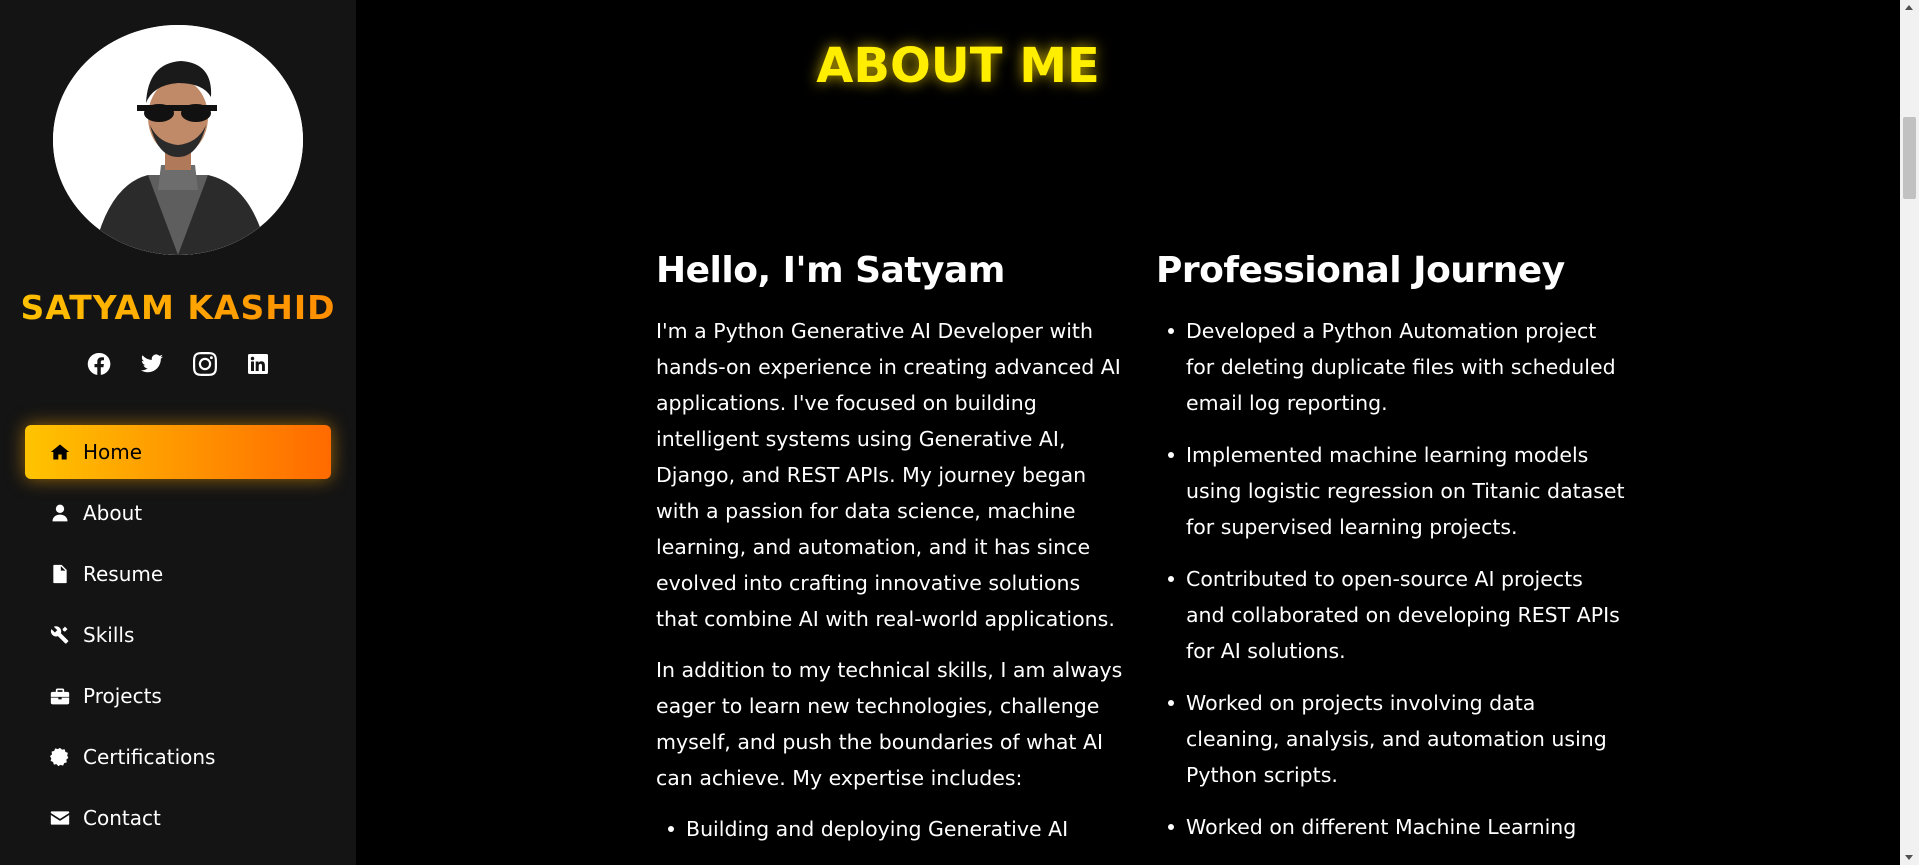 The width and height of the screenshot is (1919, 865). What do you see at coordinates (99, 364) in the screenshot?
I see `facebook-icon` at bounding box center [99, 364].